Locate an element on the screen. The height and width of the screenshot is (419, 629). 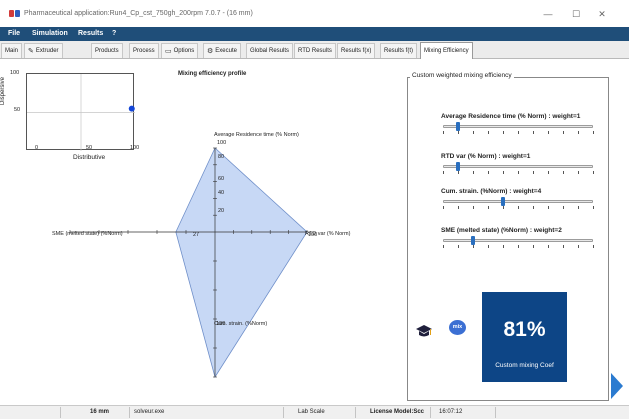
radar-value-label-top: 100 is located at coordinates (222, 143).